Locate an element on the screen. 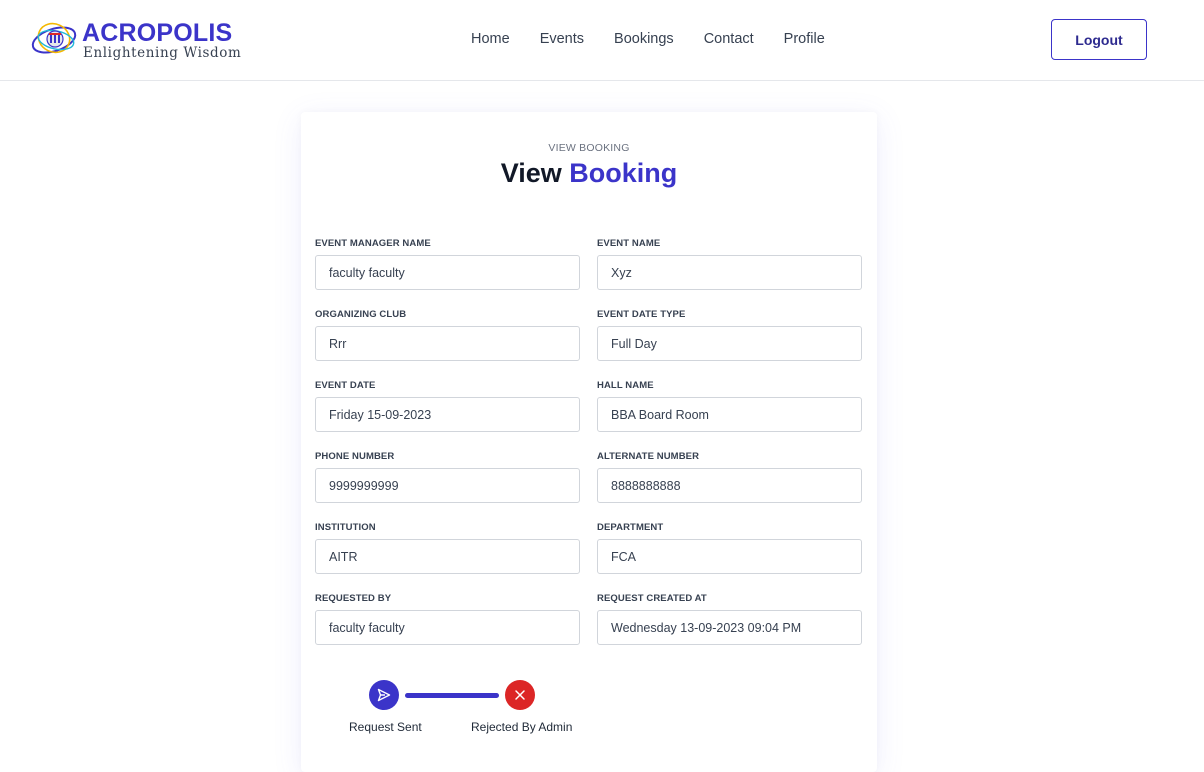 The image size is (1204, 772). field-label: EVENT MANAGER NAME is located at coordinates (373, 243).